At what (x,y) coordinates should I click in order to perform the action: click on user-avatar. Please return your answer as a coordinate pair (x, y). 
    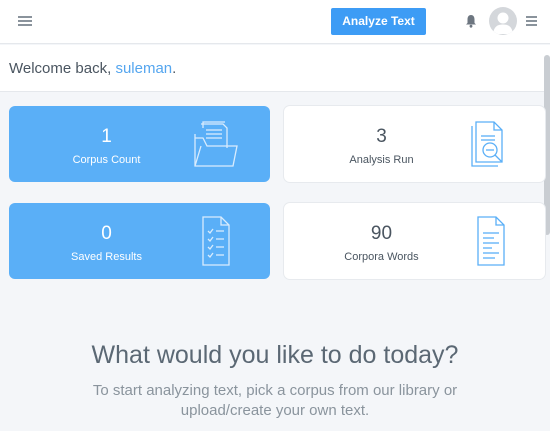
    Looking at the image, I should click on (503, 21).